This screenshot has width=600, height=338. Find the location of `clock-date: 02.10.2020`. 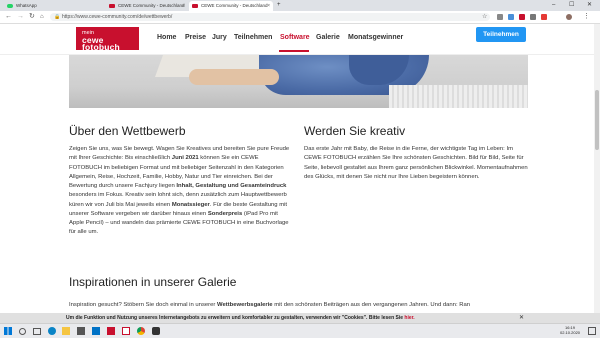

clock-date: 02.10.2020 is located at coordinates (570, 332).